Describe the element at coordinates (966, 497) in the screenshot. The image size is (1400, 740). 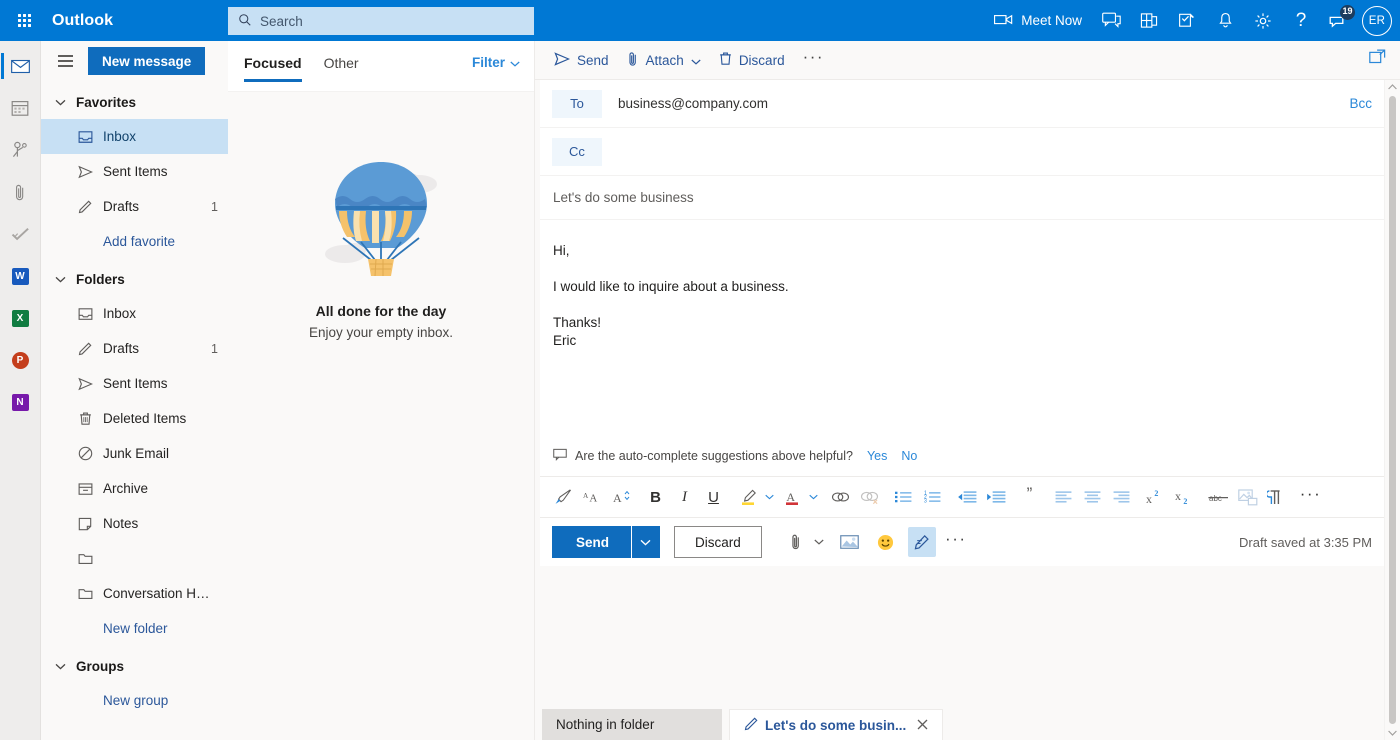
I see `decrease-indent-icon` at that location.